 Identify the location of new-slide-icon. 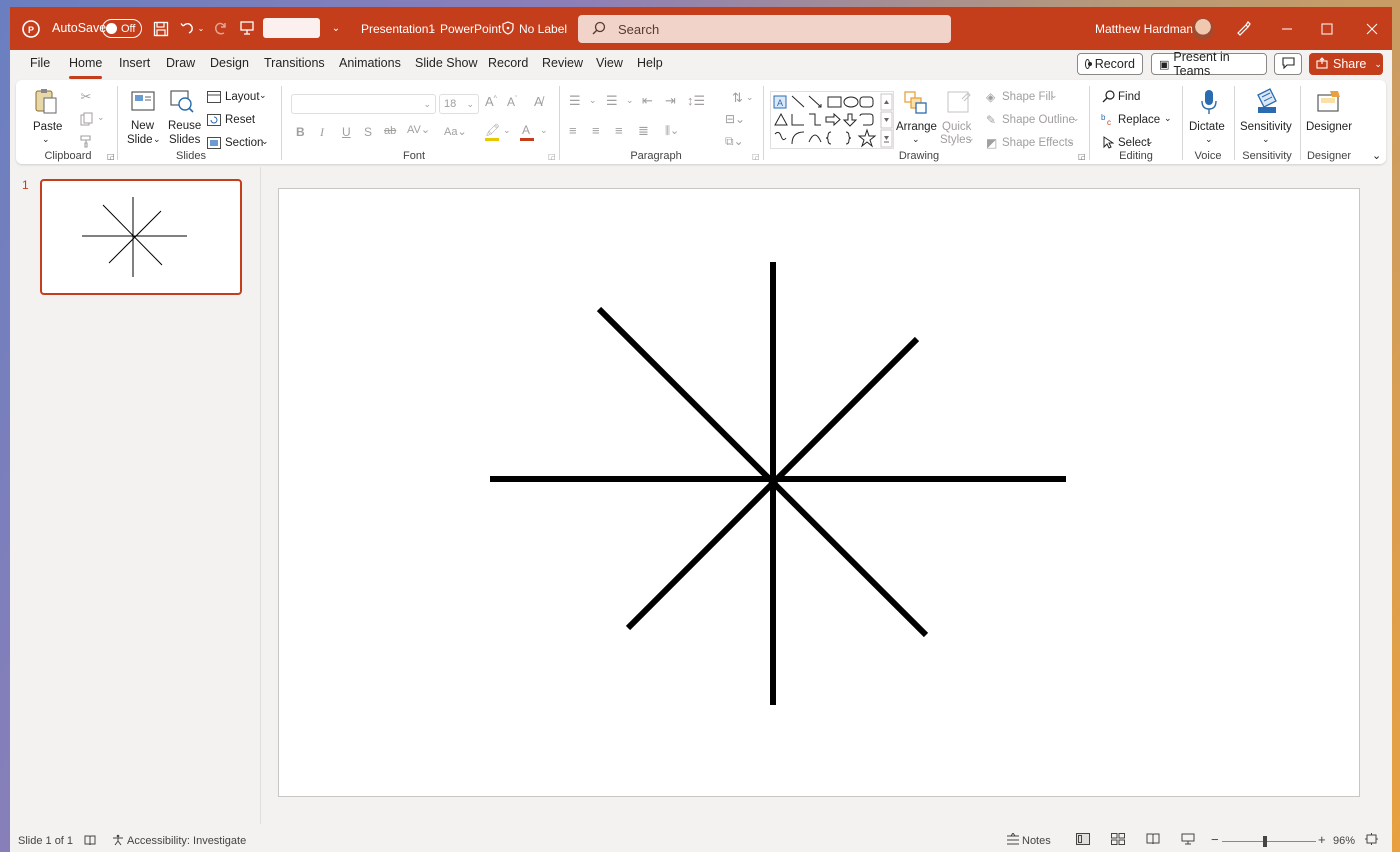
(143, 101).